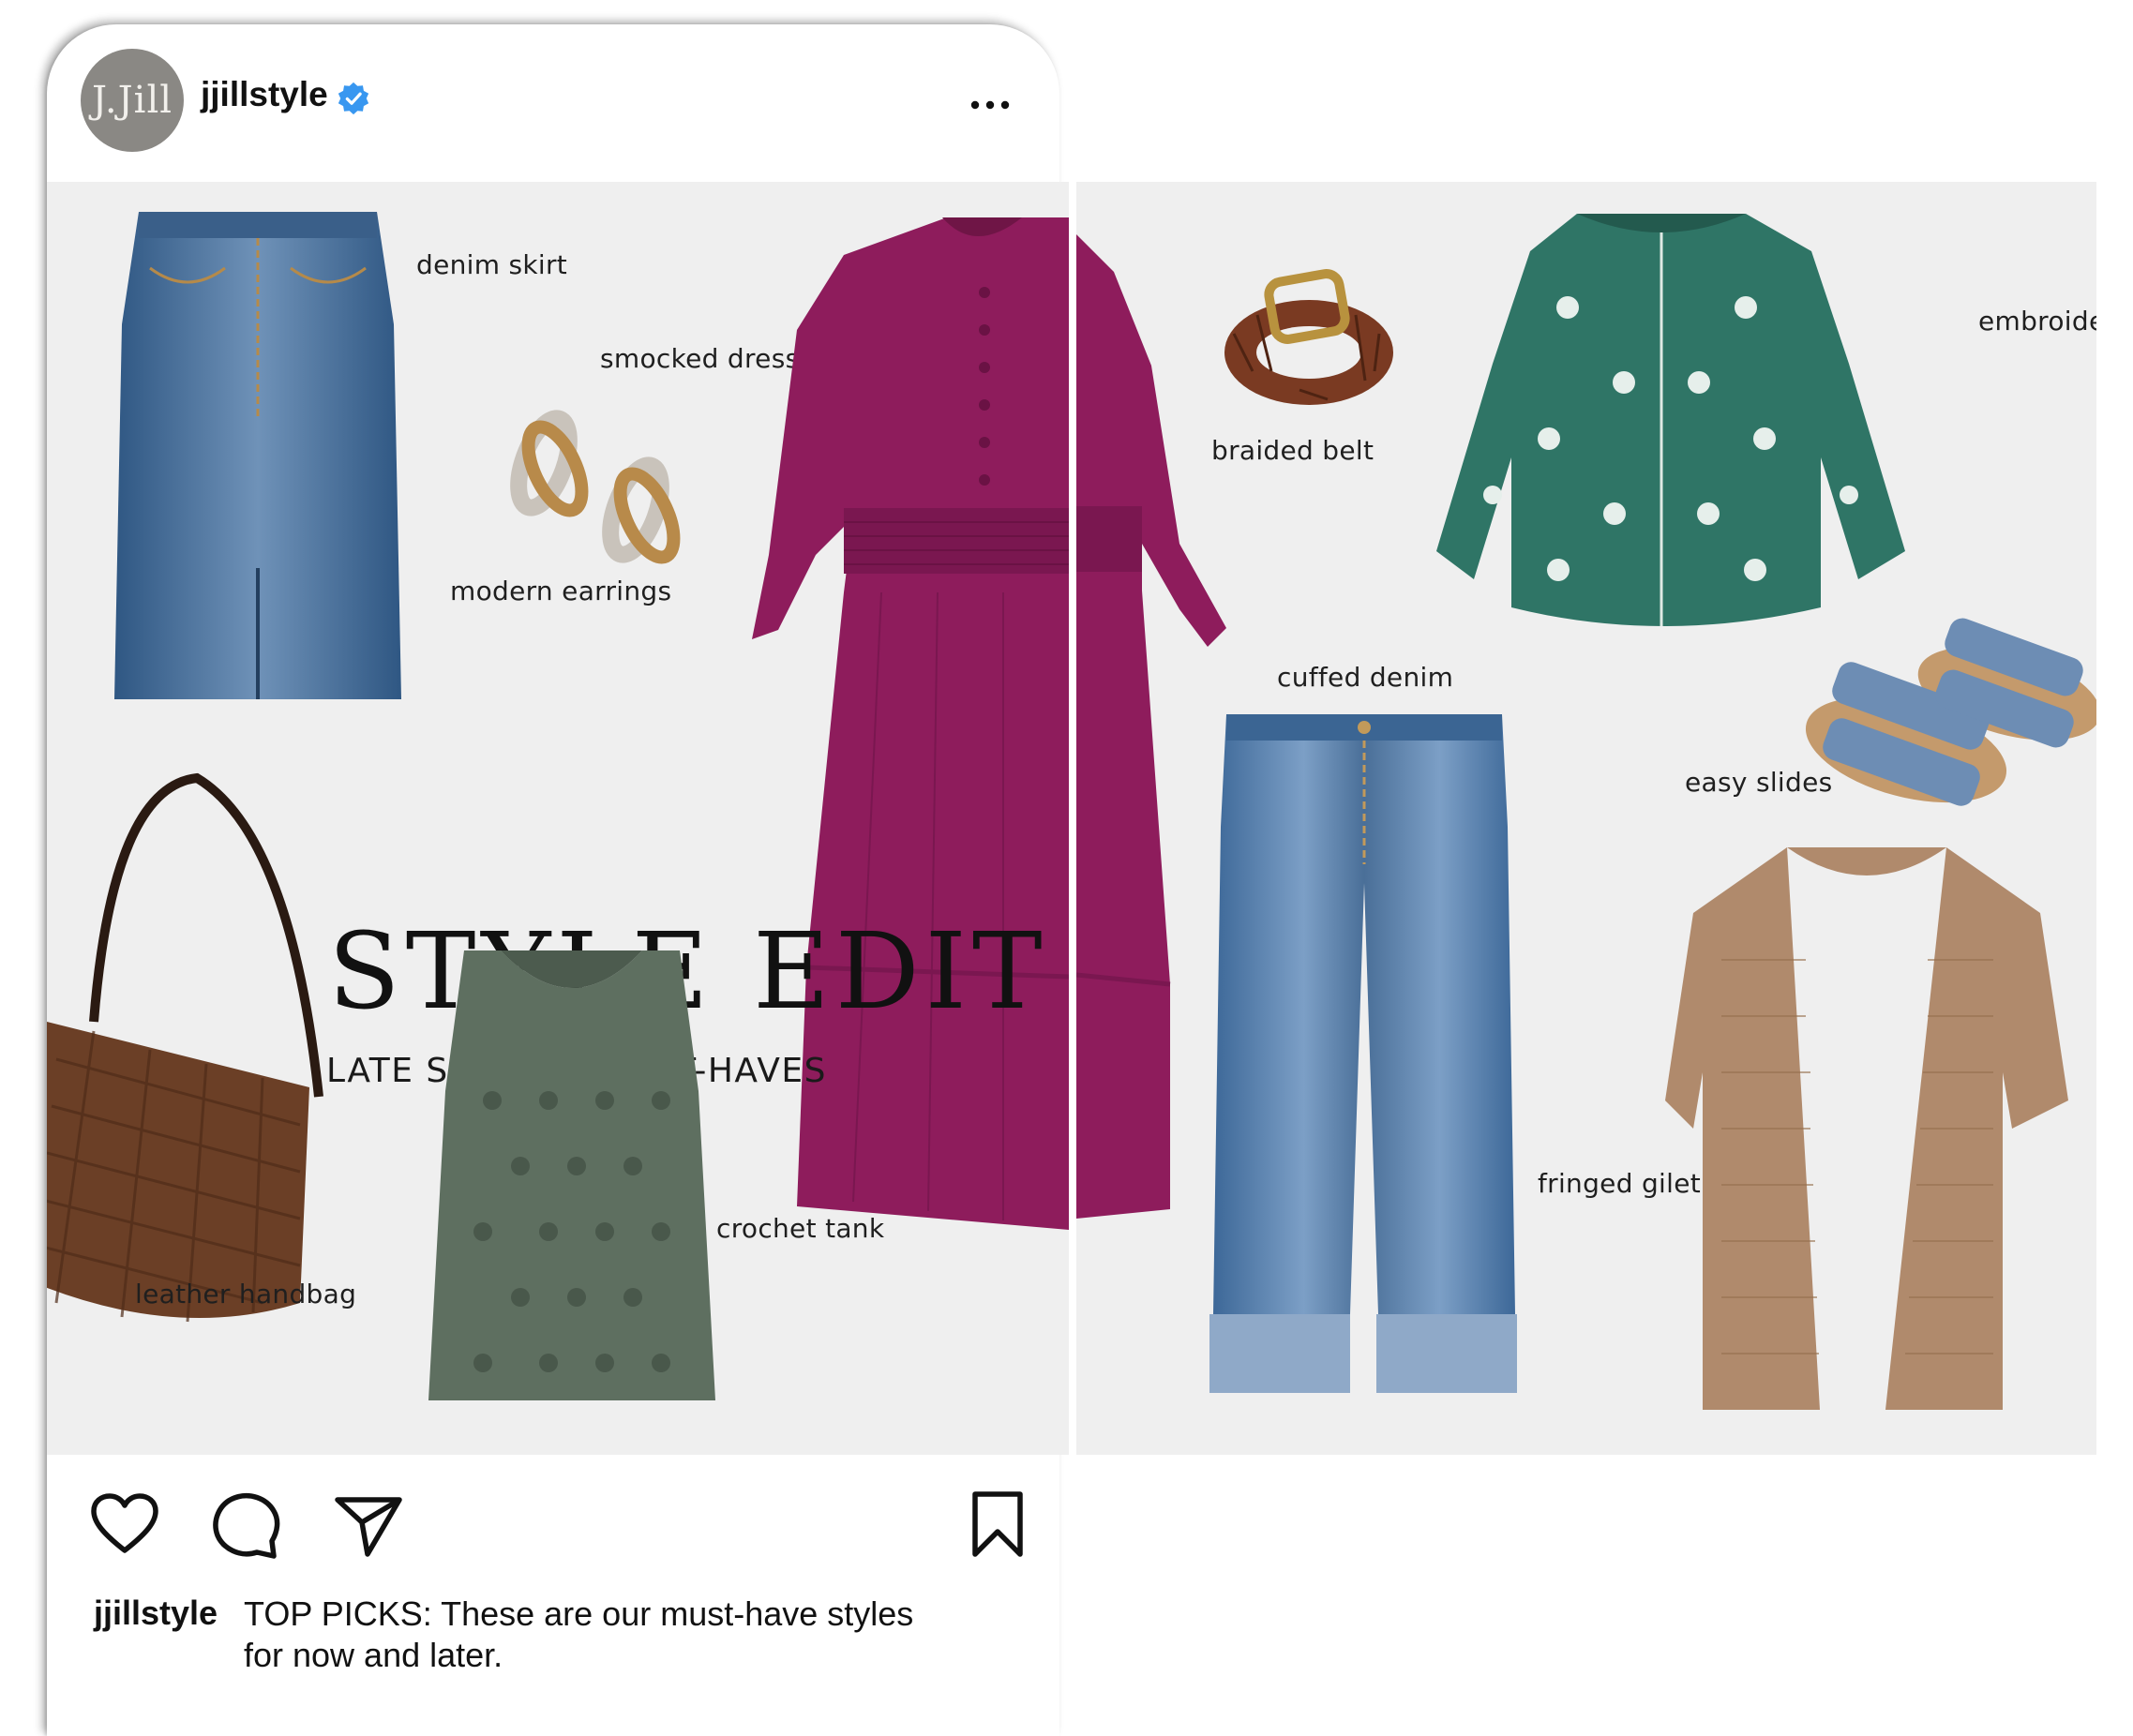  Describe the element at coordinates (997, 1525) in the screenshot. I see `bookmark-icon` at that location.